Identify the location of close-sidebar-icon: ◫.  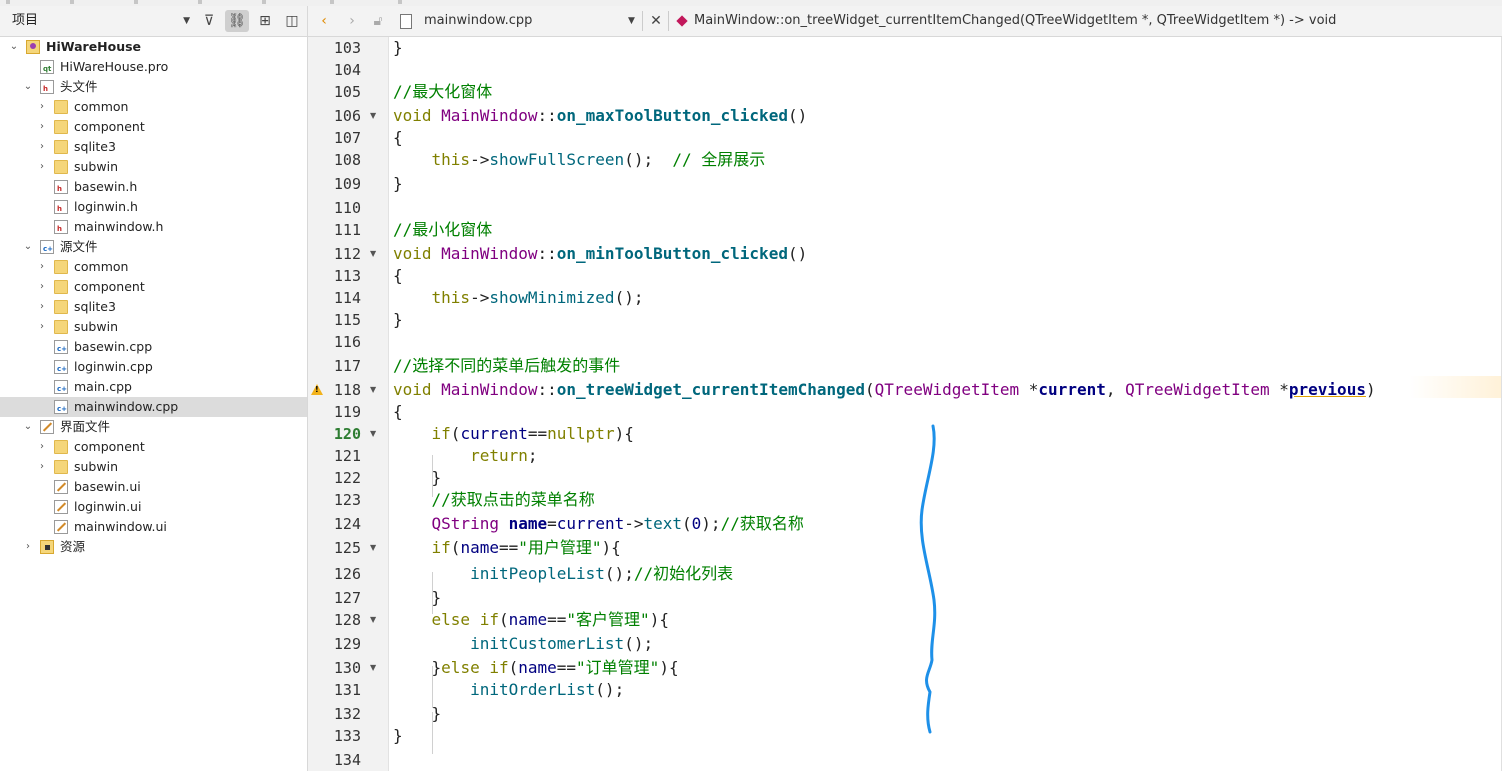
(292, 21).